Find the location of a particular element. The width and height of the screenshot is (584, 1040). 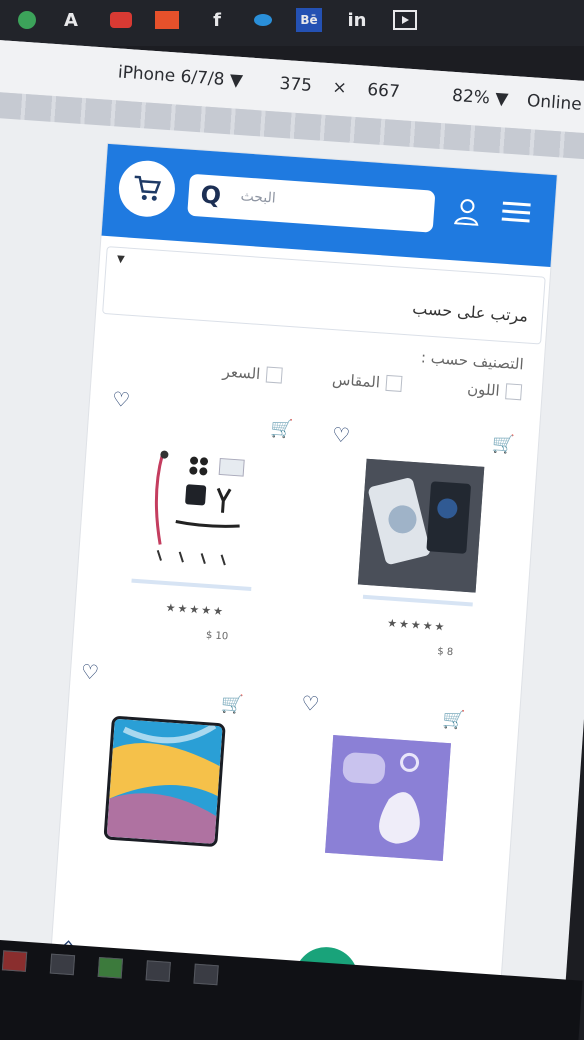

filter-color-label: اللون is located at coordinates (483, 389).